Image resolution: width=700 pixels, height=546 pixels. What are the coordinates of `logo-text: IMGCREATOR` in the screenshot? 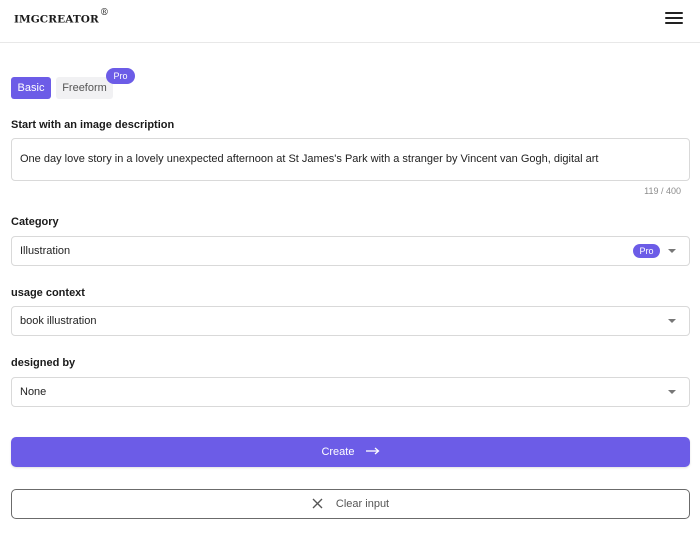 It's located at (56, 19).